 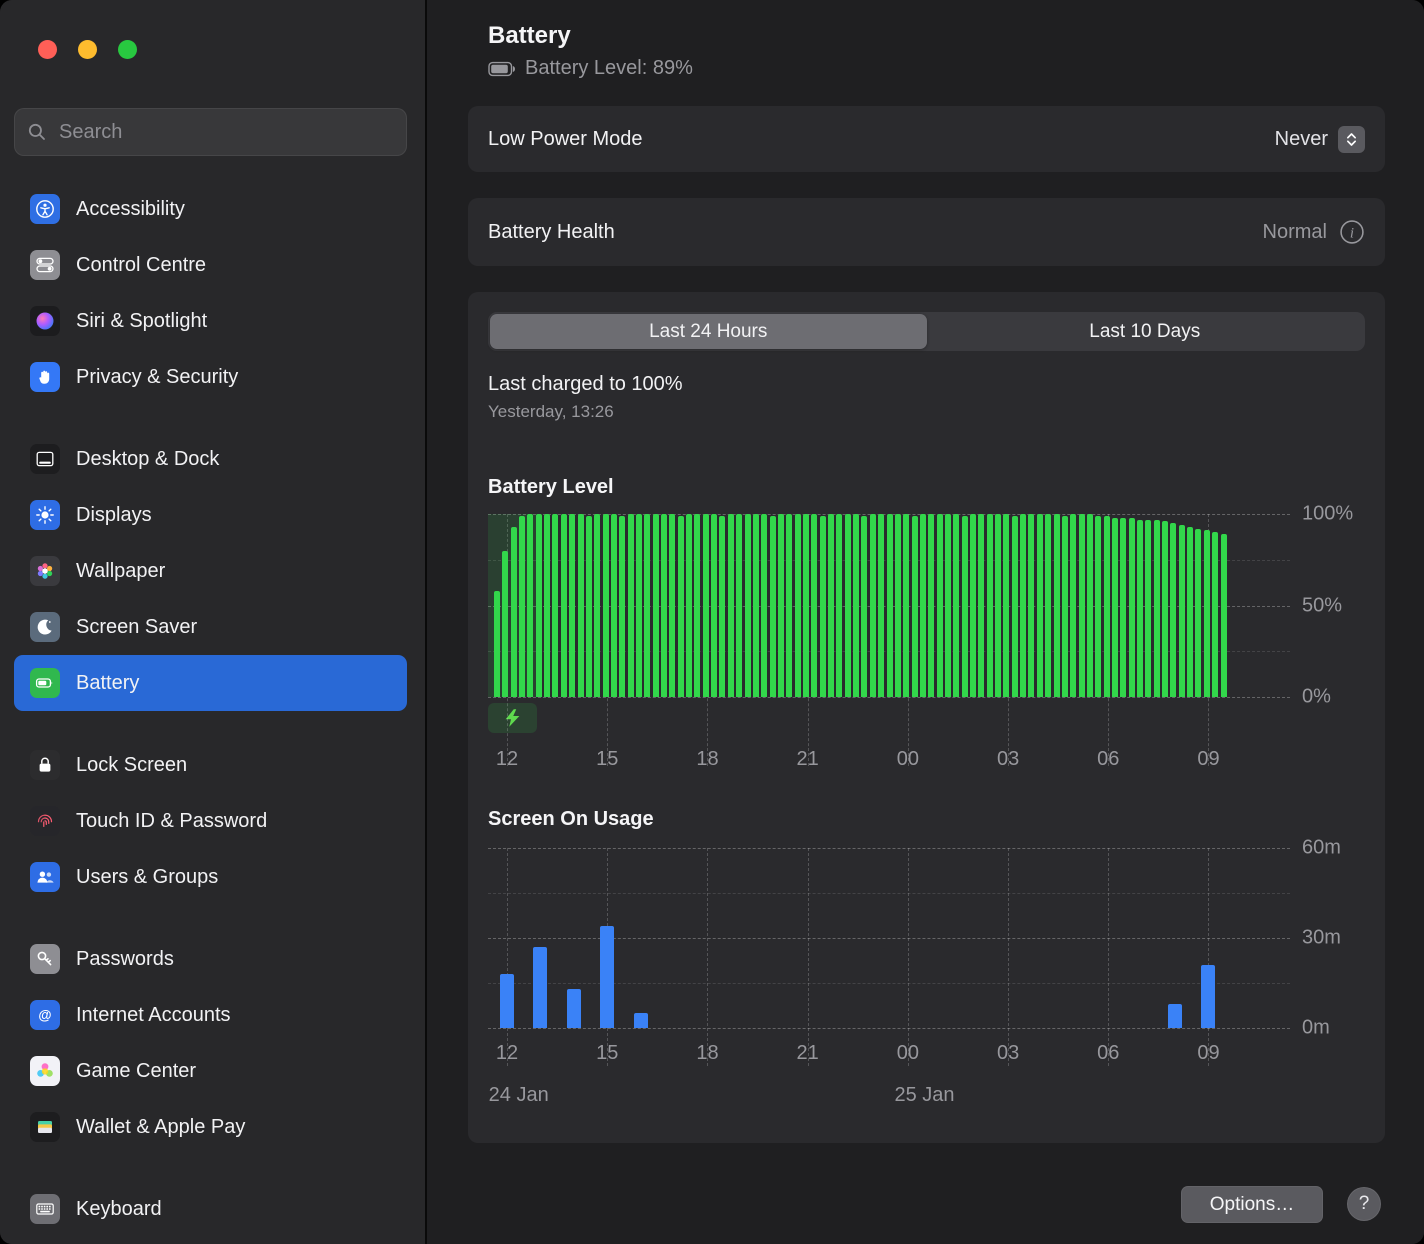 I want to click on sidebar-item-wallpaper: Wallpaper, so click(x=210, y=571).